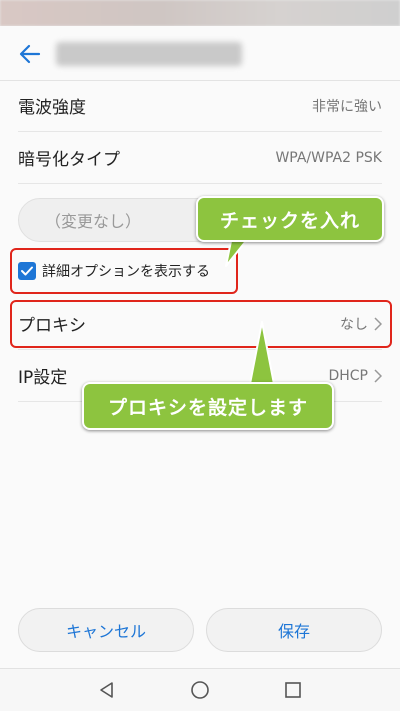 The image size is (400, 711). I want to click on navigation-bar, so click(200, 689).